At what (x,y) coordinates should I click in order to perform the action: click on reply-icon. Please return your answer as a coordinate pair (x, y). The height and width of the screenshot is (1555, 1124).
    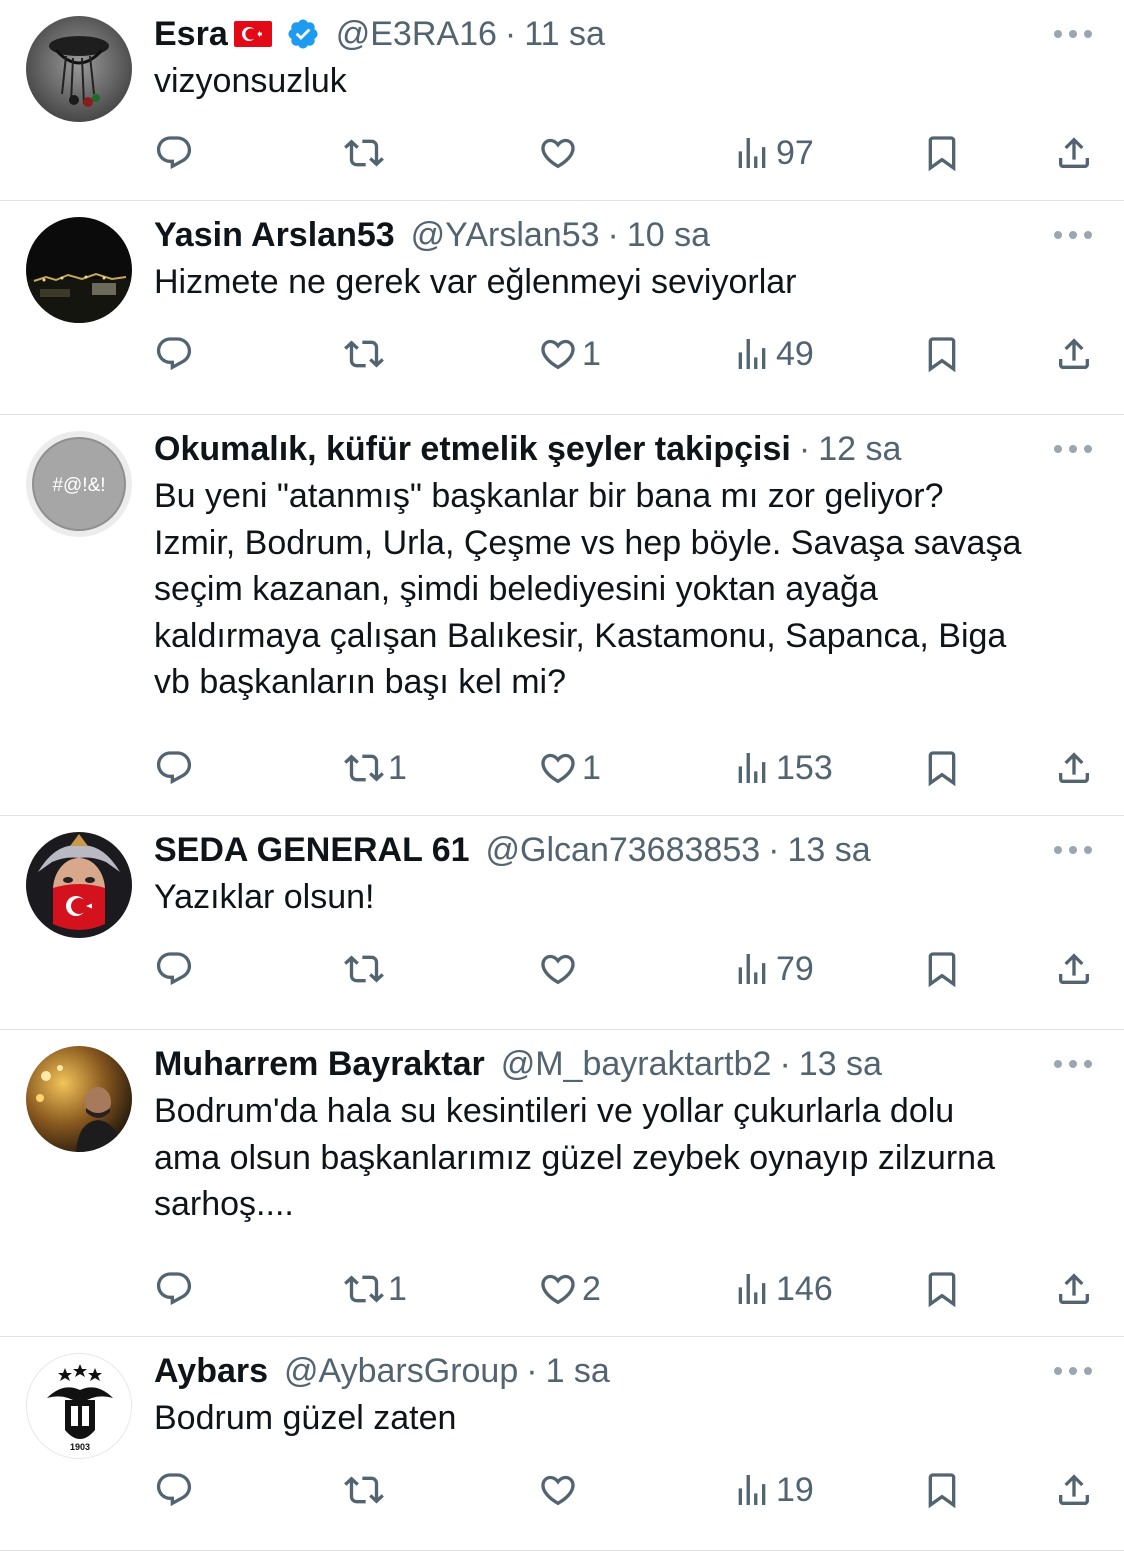
    Looking at the image, I should click on (174, 768).